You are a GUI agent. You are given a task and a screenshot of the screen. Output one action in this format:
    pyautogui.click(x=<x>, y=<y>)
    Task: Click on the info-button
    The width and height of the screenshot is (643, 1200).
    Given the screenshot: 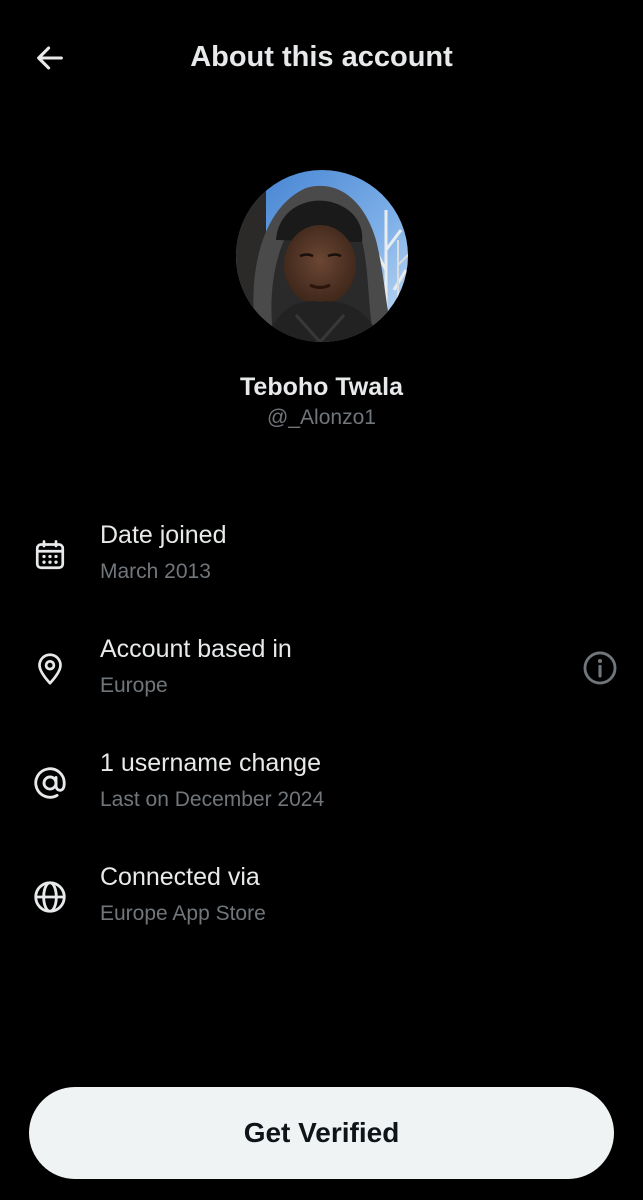 What is the action you would take?
    pyautogui.click(x=600, y=668)
    